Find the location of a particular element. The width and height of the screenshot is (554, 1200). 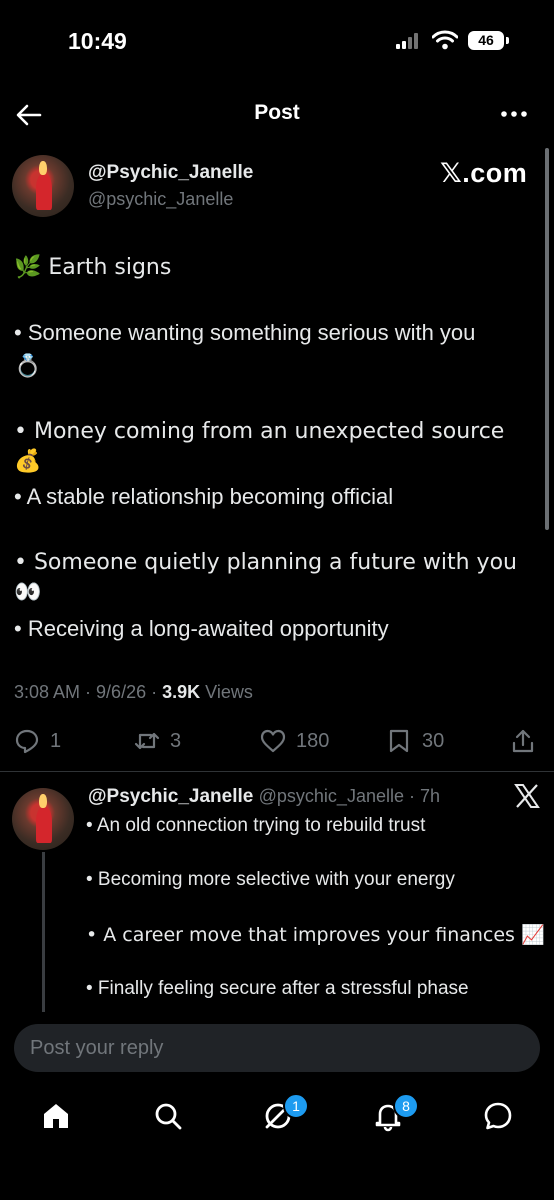

home-icon is located at coordinates (56, 1116).